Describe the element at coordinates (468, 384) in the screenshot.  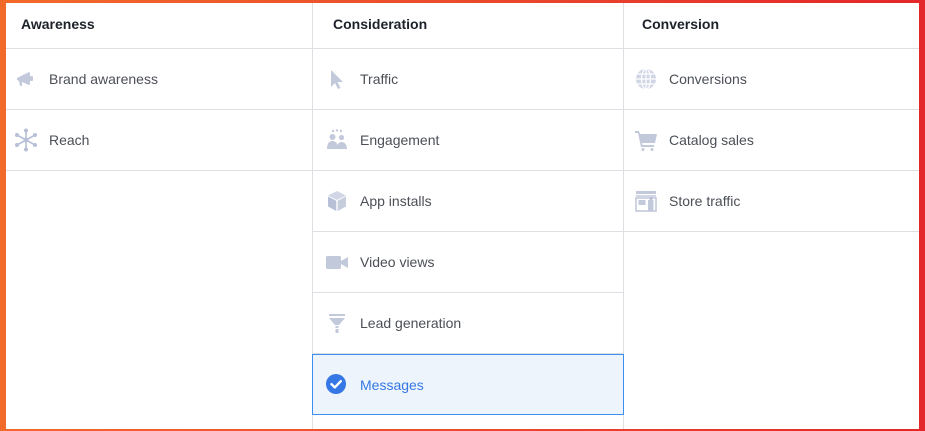
I see `objective-messages: Messages` at that location.